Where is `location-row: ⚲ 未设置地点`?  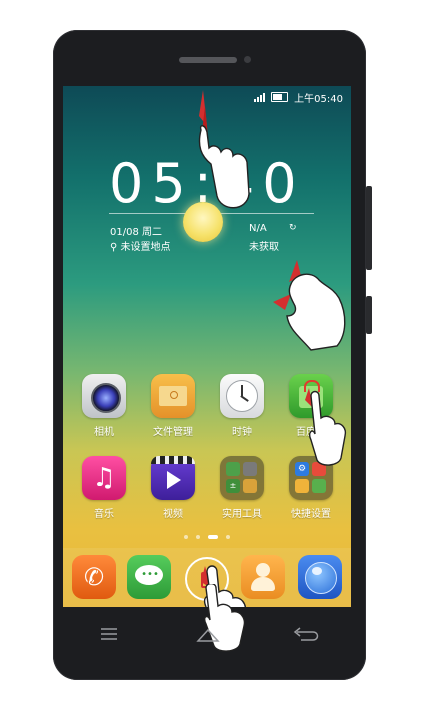
location-row: ⚲ 未设置地点 is located at coordinates (140, 245).